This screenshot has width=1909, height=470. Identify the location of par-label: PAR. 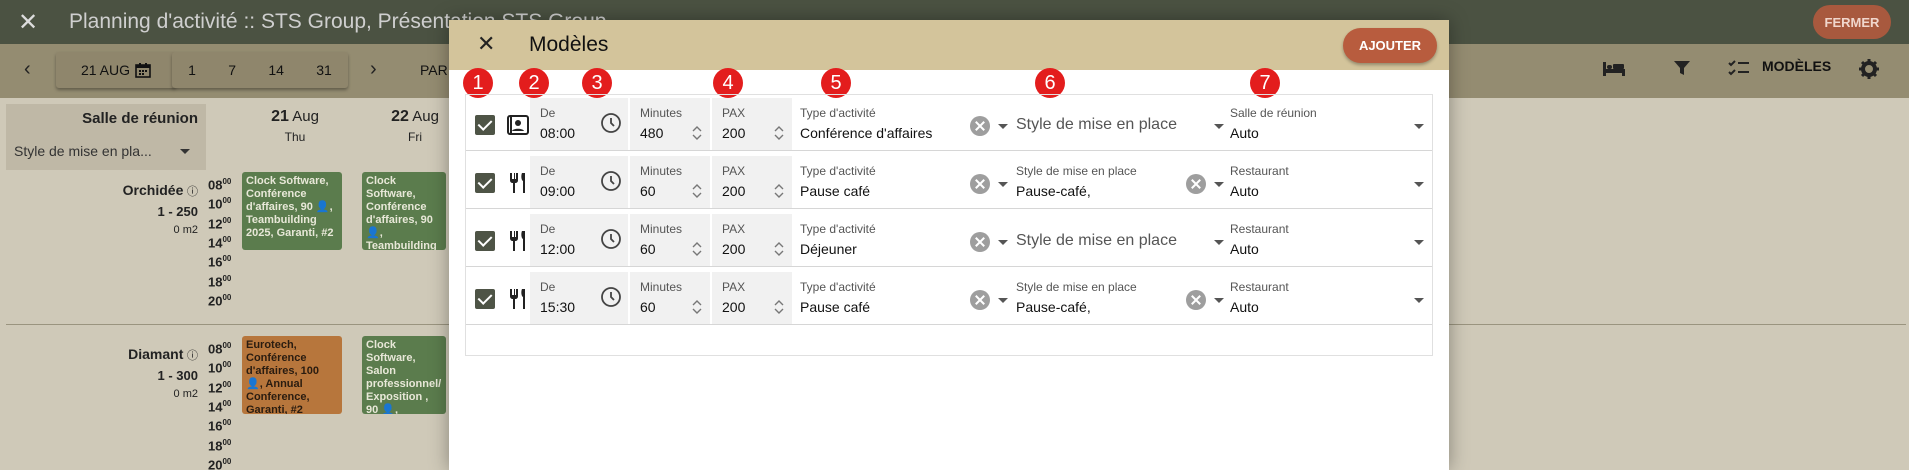
(434, 70).